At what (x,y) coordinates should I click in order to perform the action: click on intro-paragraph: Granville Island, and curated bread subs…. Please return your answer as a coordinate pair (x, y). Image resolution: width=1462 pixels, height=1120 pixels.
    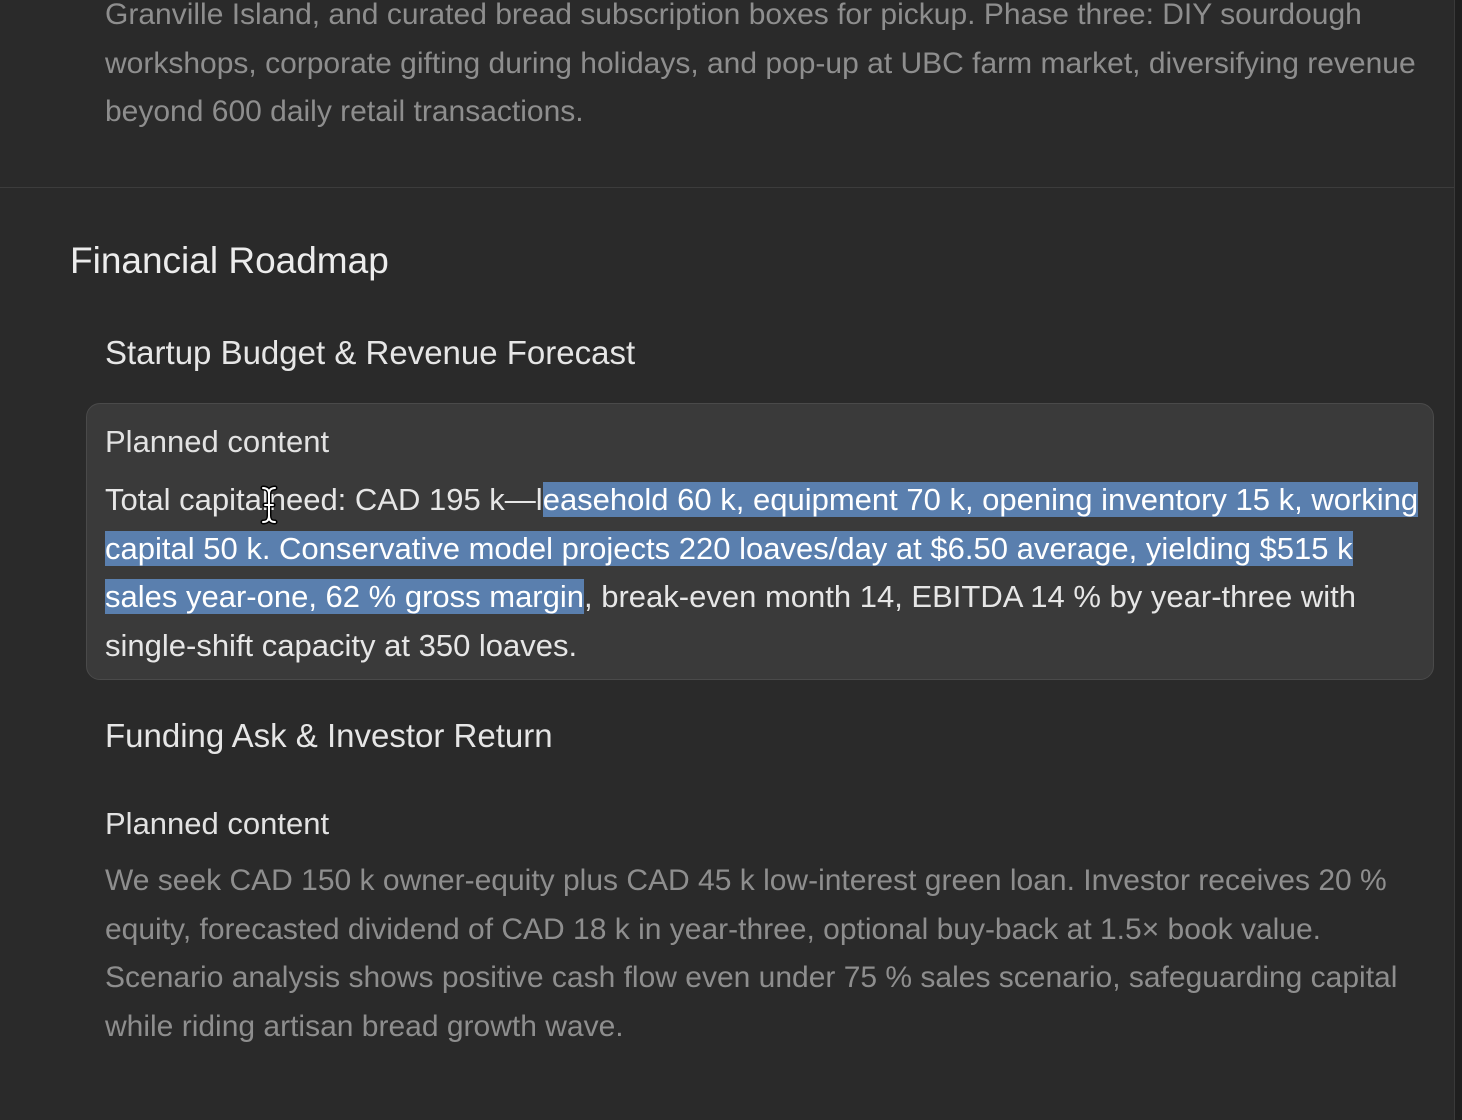
    Looking at the image, I should click on (765, 68).